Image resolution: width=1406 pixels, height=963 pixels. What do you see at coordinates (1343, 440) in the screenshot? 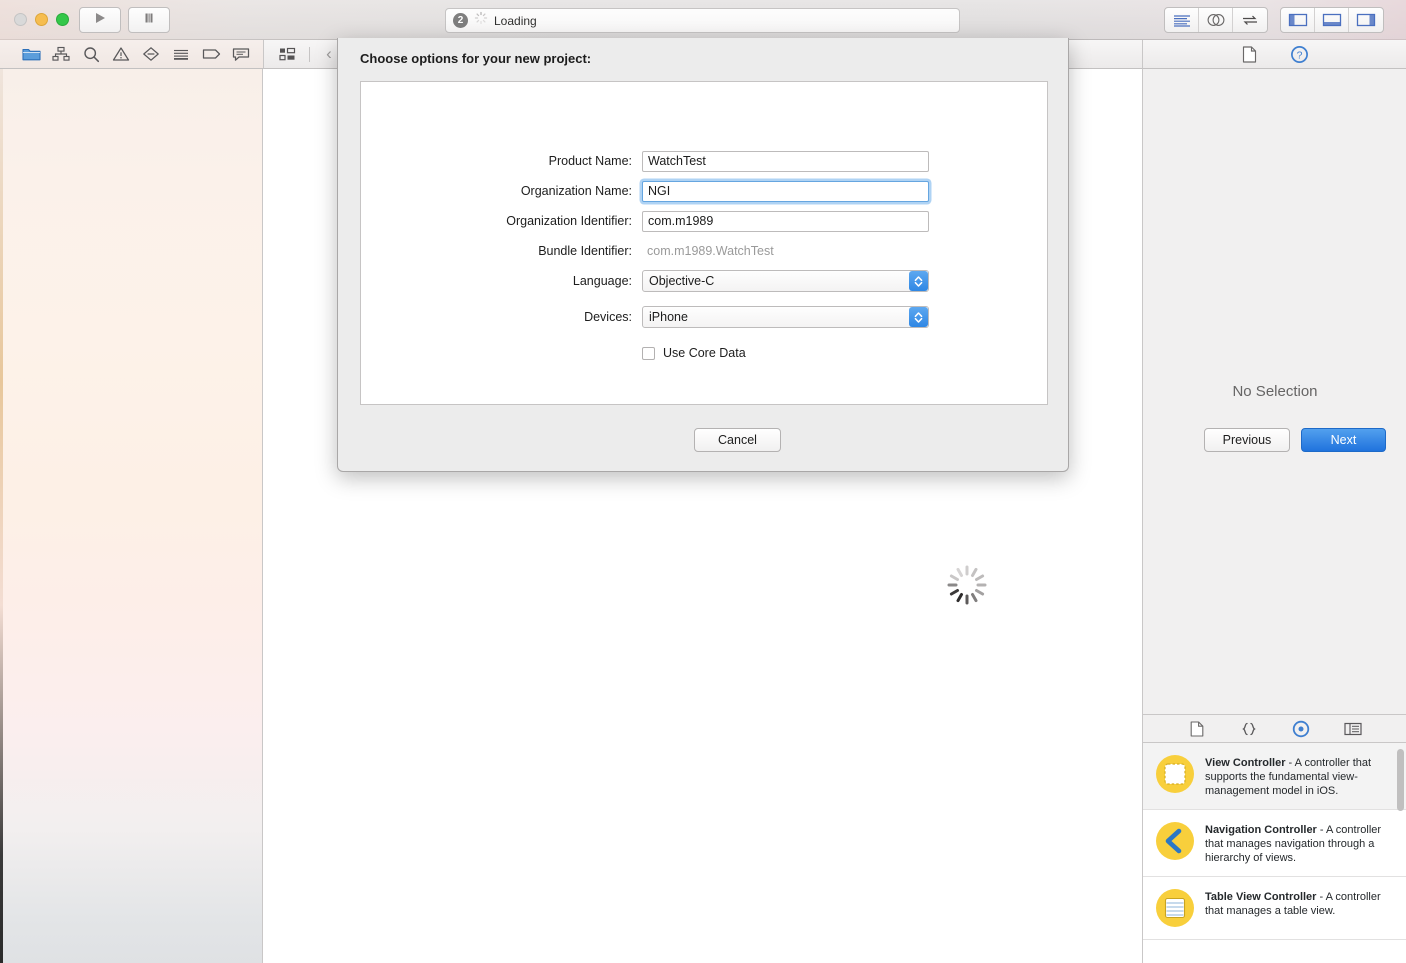
I see `next-button: Next` at bounding box center [1343, 440].